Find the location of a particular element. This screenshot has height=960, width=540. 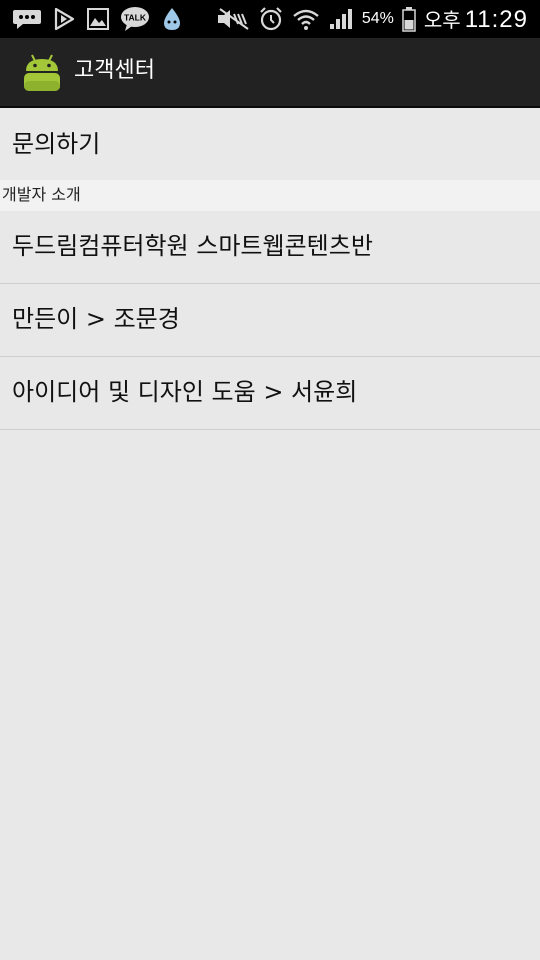

inquiry-label: 문의하기 is located at coordinates (56, 144).